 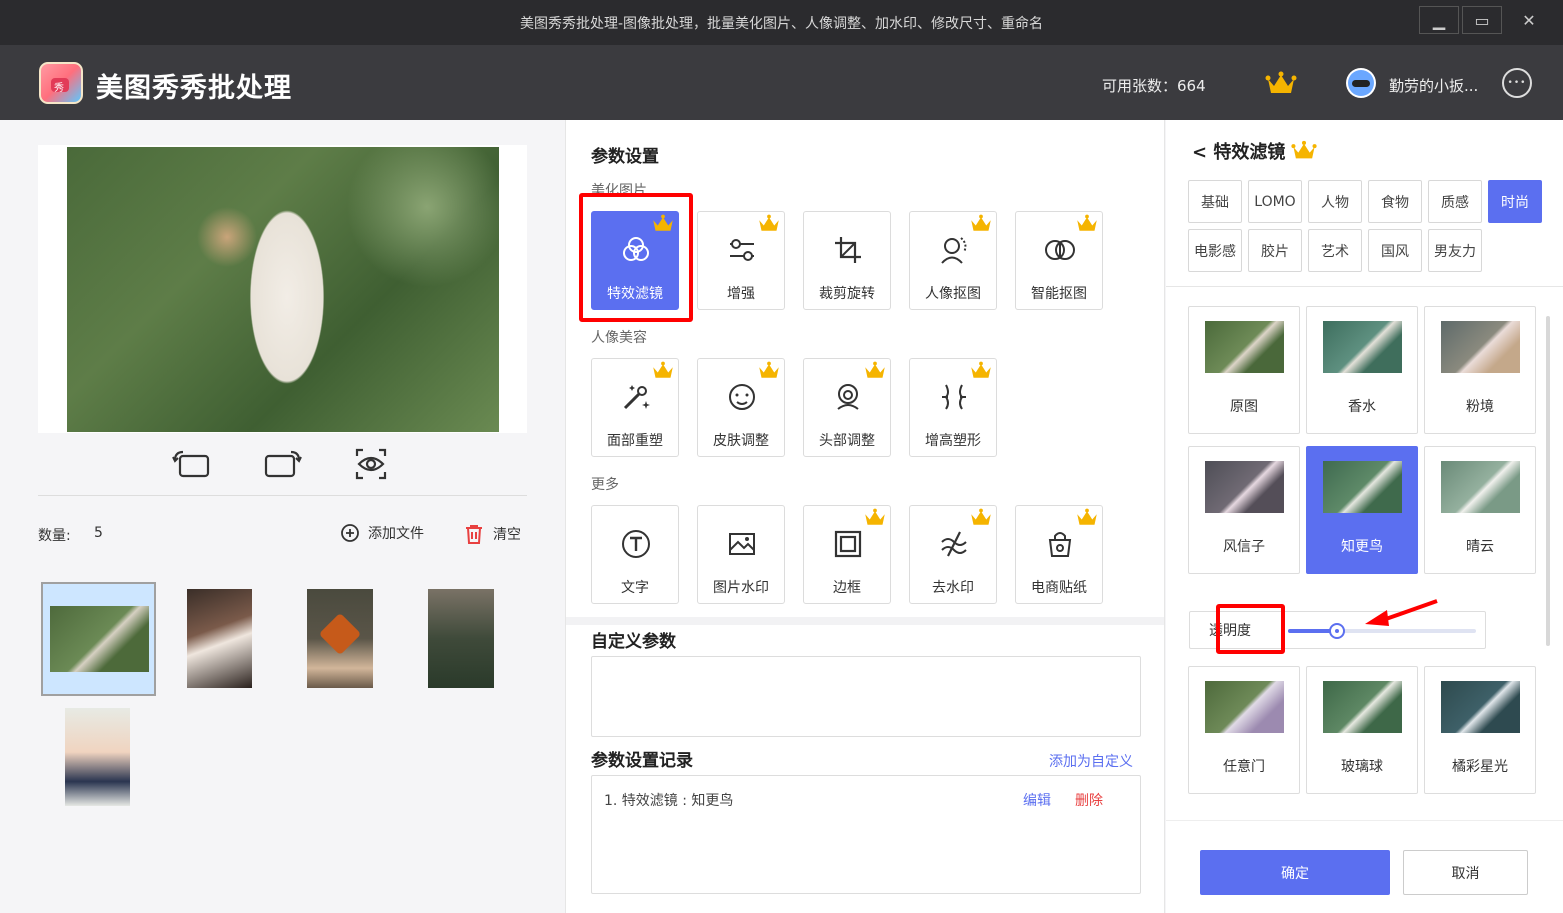 What do you see at coordinates (371, 464) in the screenshot?
I see `preview-eye-icon` at bounding box center [371, 464].